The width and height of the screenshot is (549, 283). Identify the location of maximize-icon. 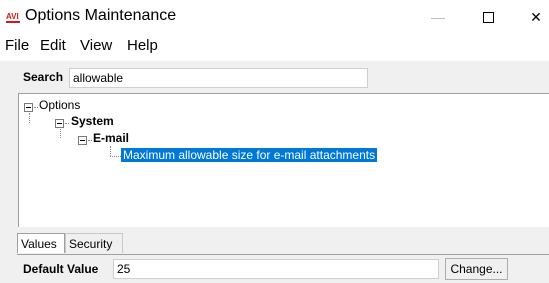
(488, 17).